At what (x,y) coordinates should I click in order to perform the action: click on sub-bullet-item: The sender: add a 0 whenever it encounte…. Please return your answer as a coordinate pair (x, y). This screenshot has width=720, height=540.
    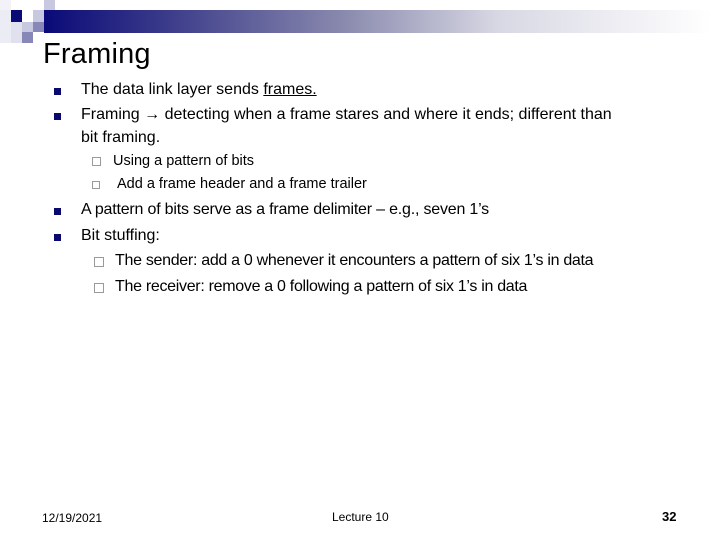
    Looking at the image, I should click on (354, 260).